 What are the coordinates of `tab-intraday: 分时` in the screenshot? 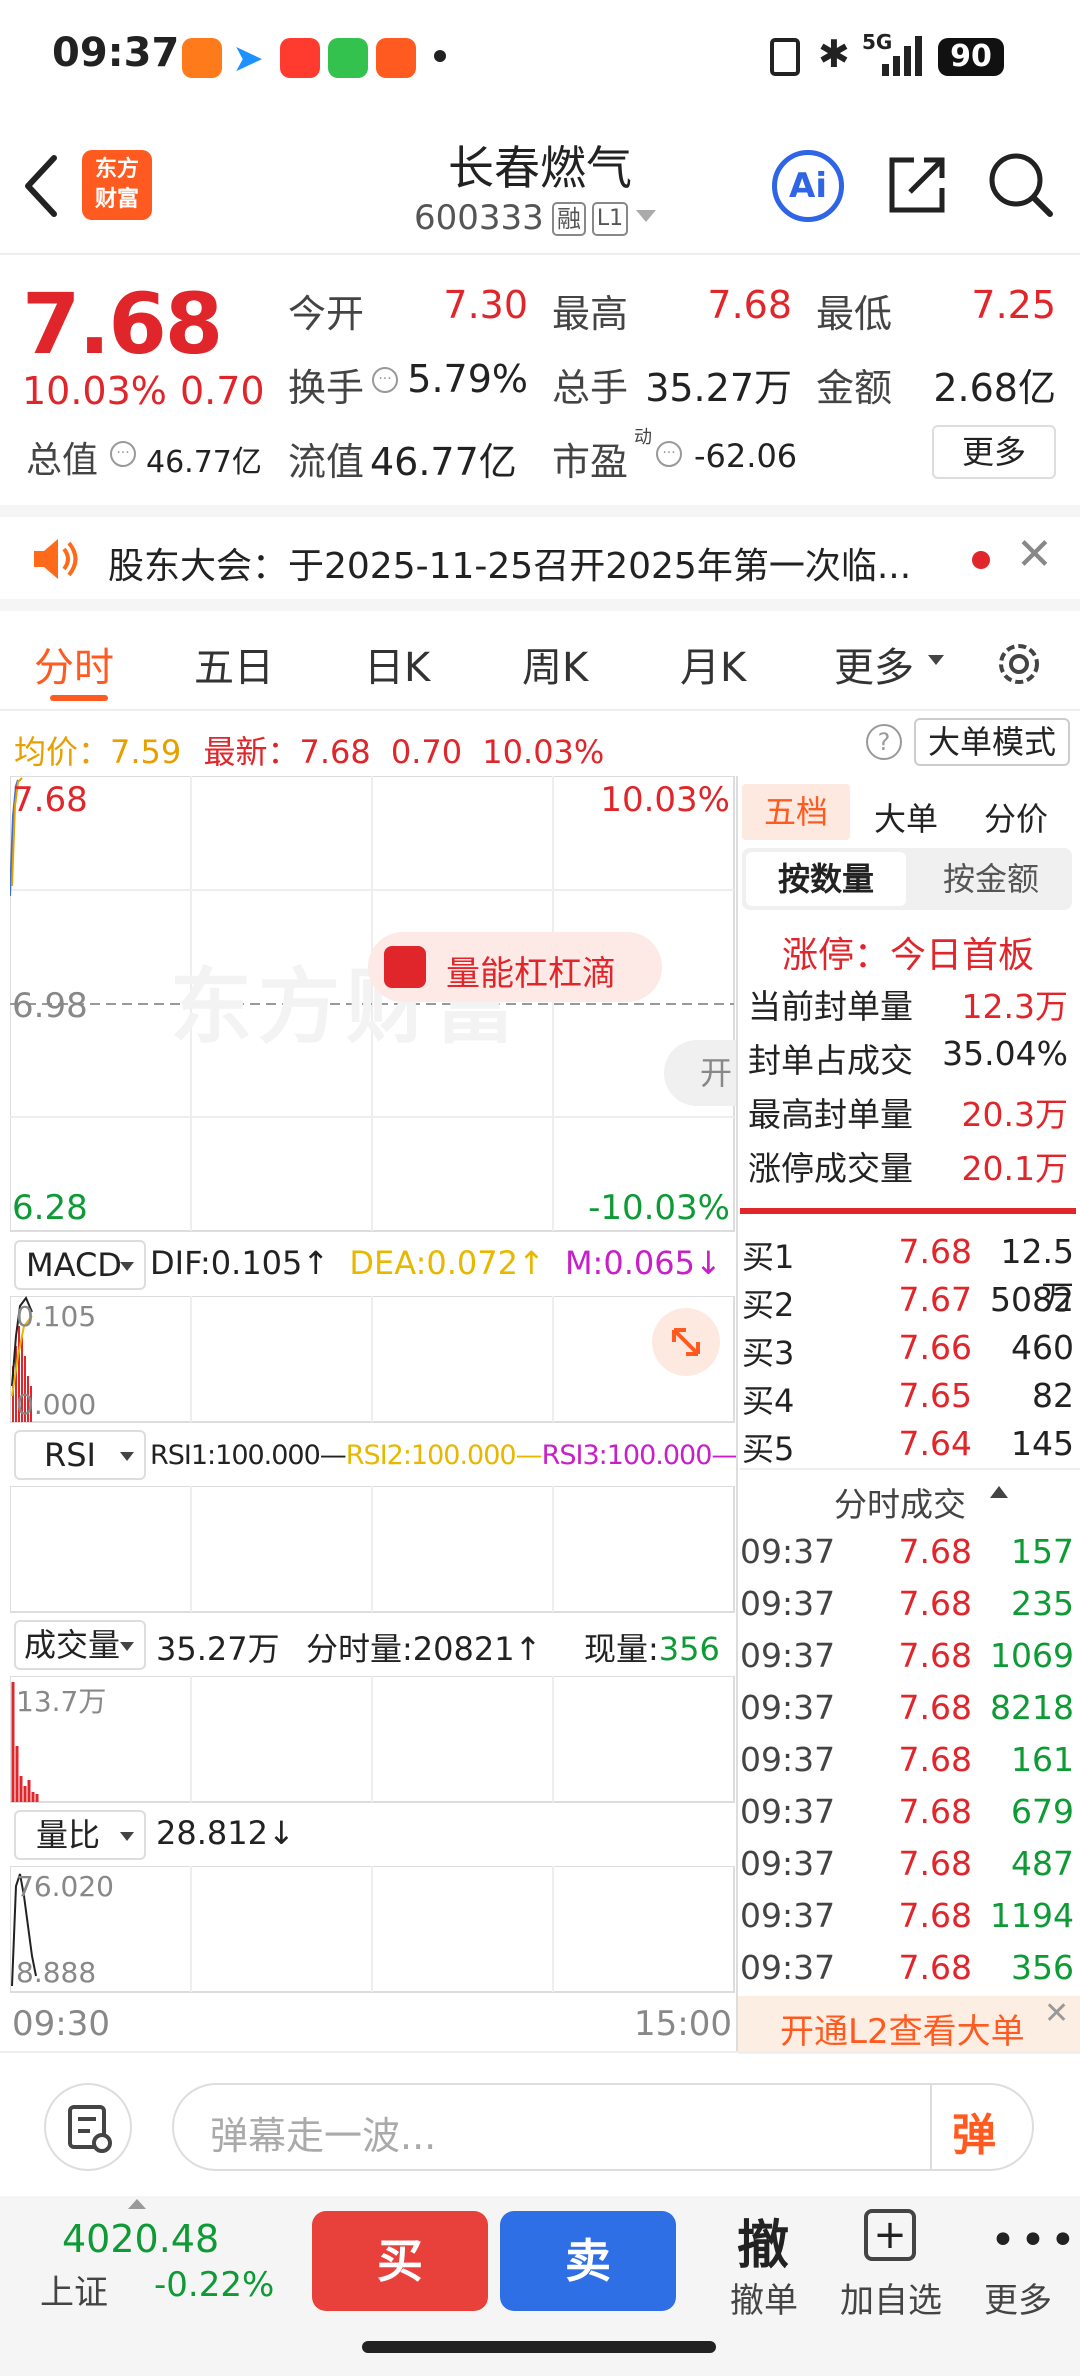 It's located at (74, 664).